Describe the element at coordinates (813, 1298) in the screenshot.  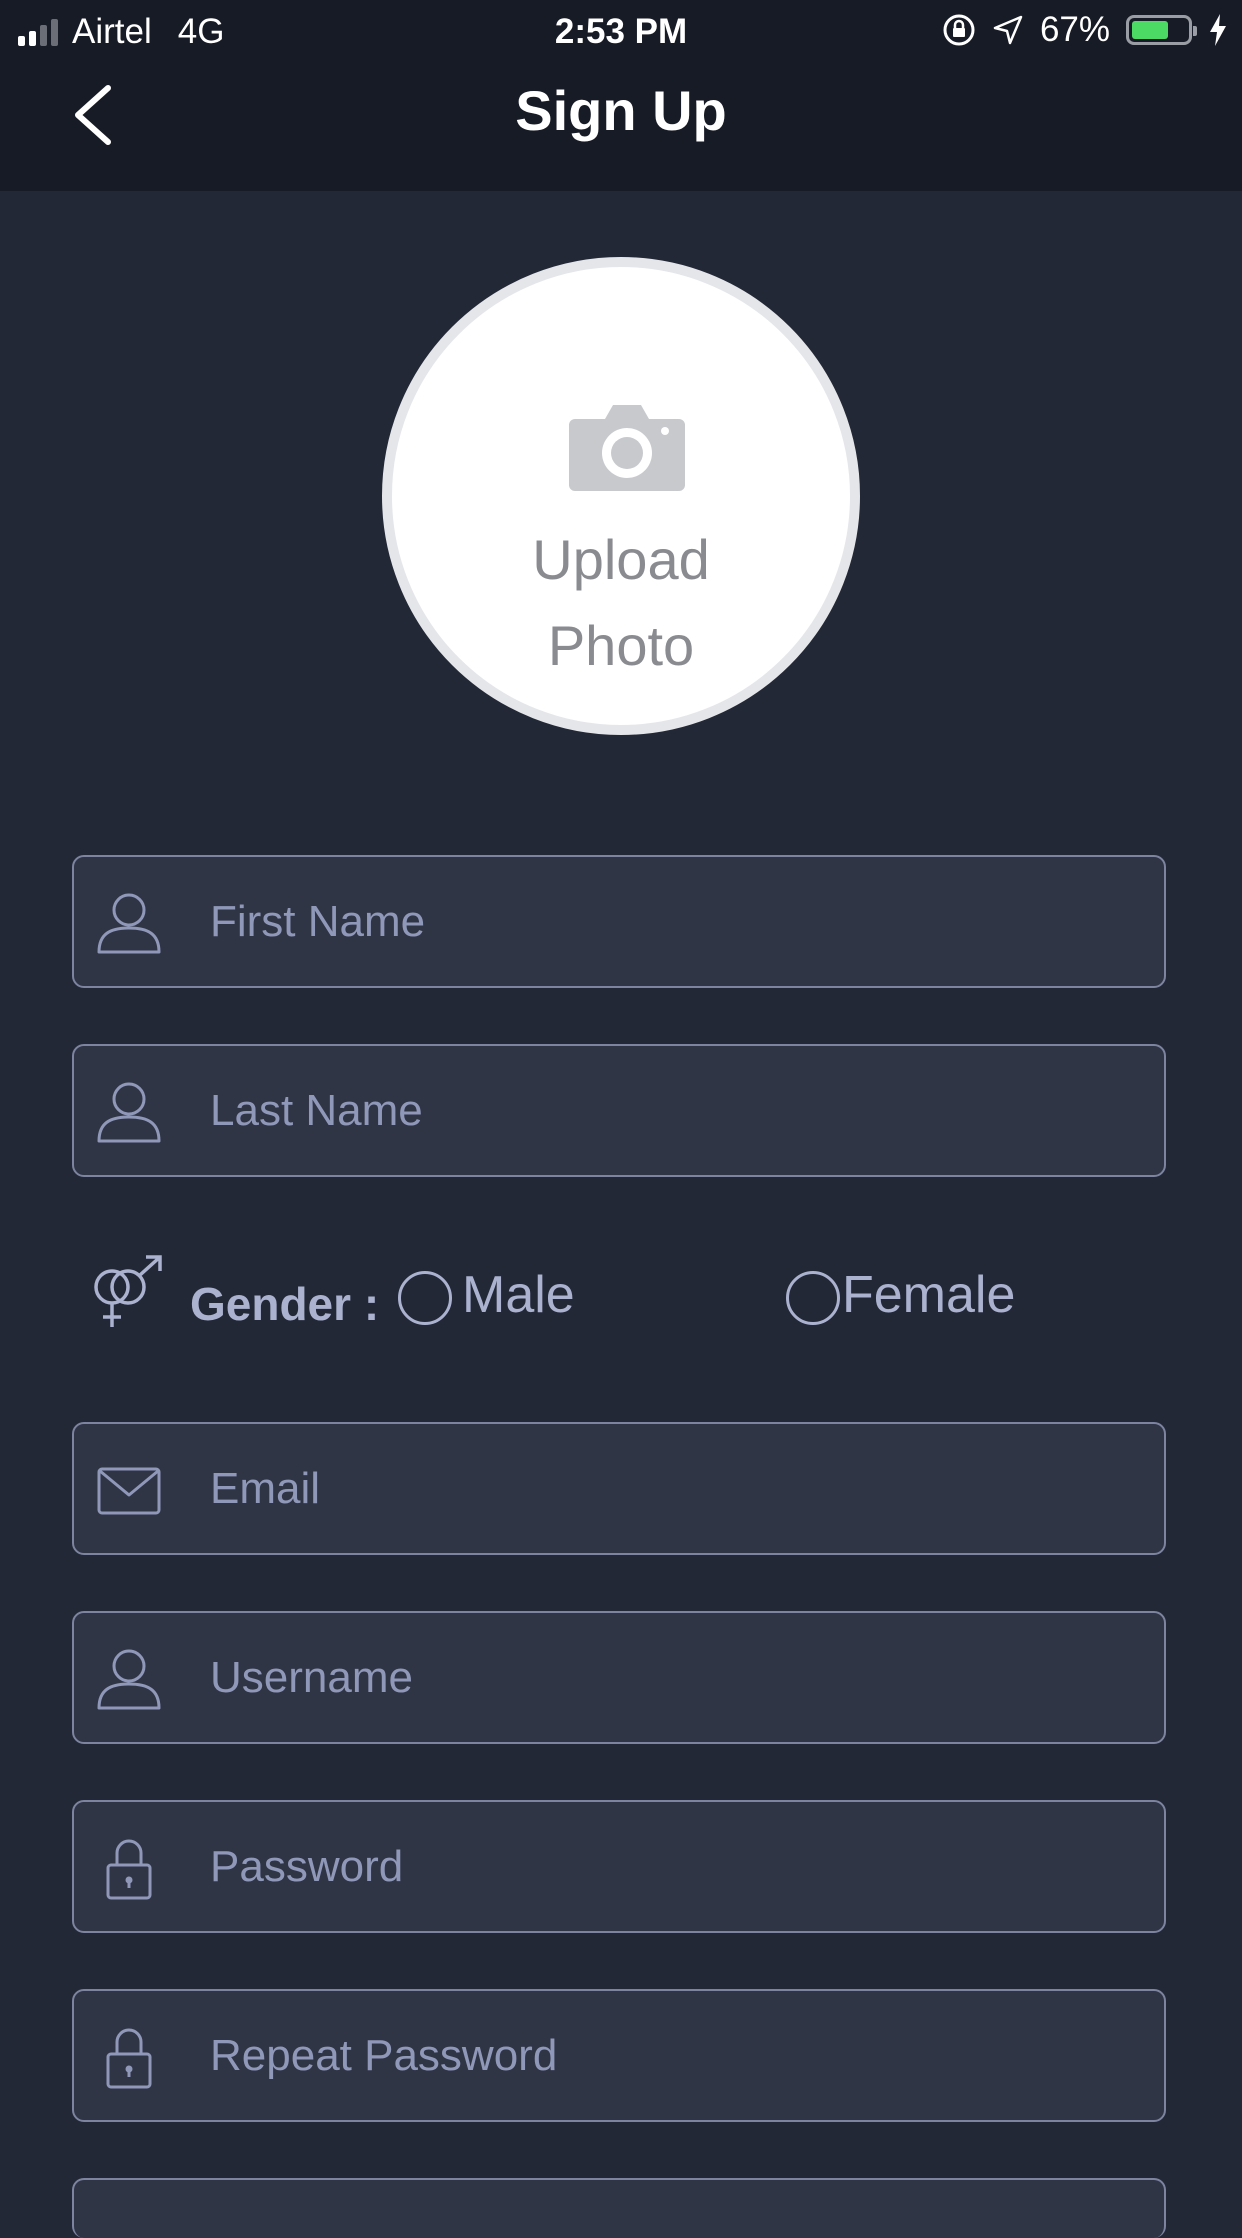
I see `radio-button-female` at that location.